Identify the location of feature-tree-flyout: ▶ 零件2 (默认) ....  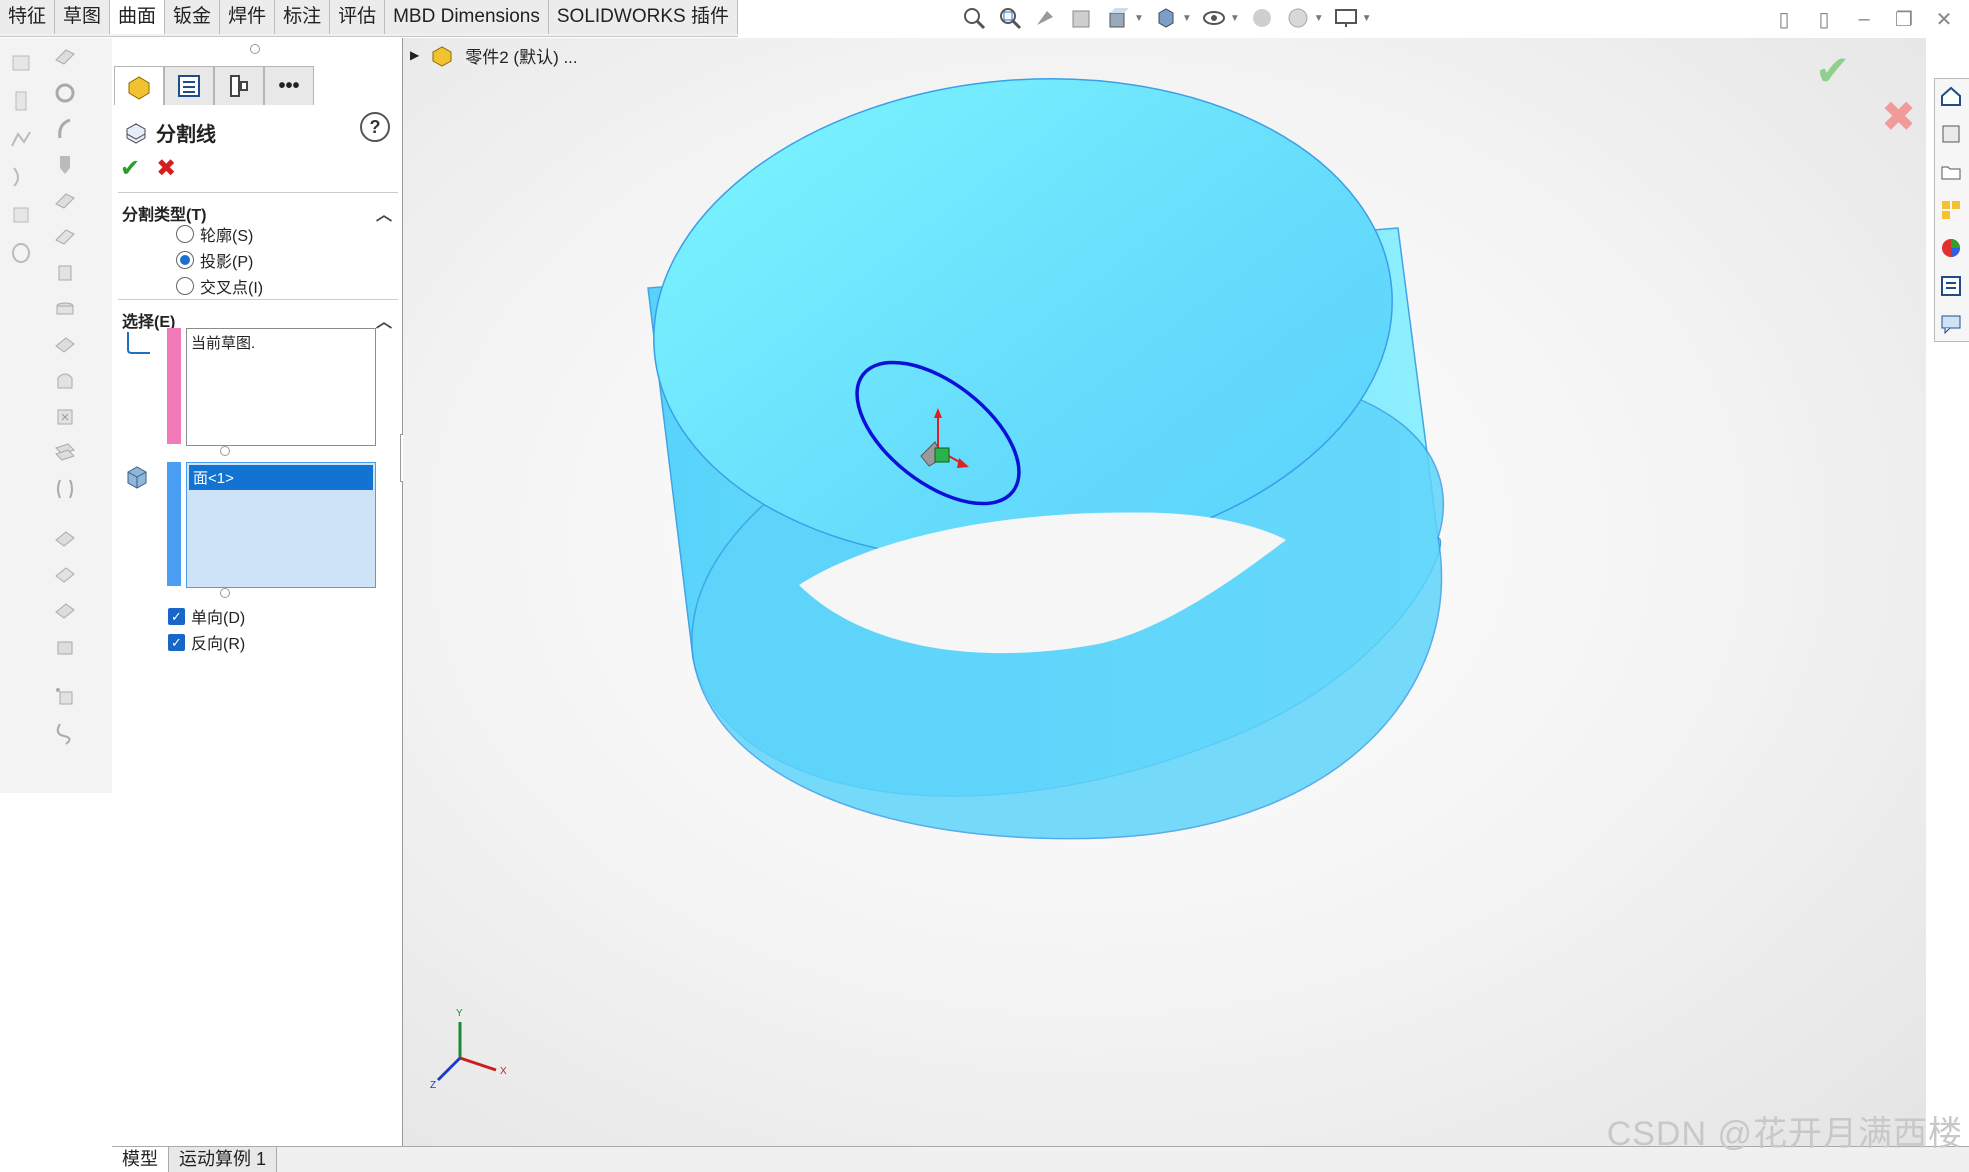
(494, 55).